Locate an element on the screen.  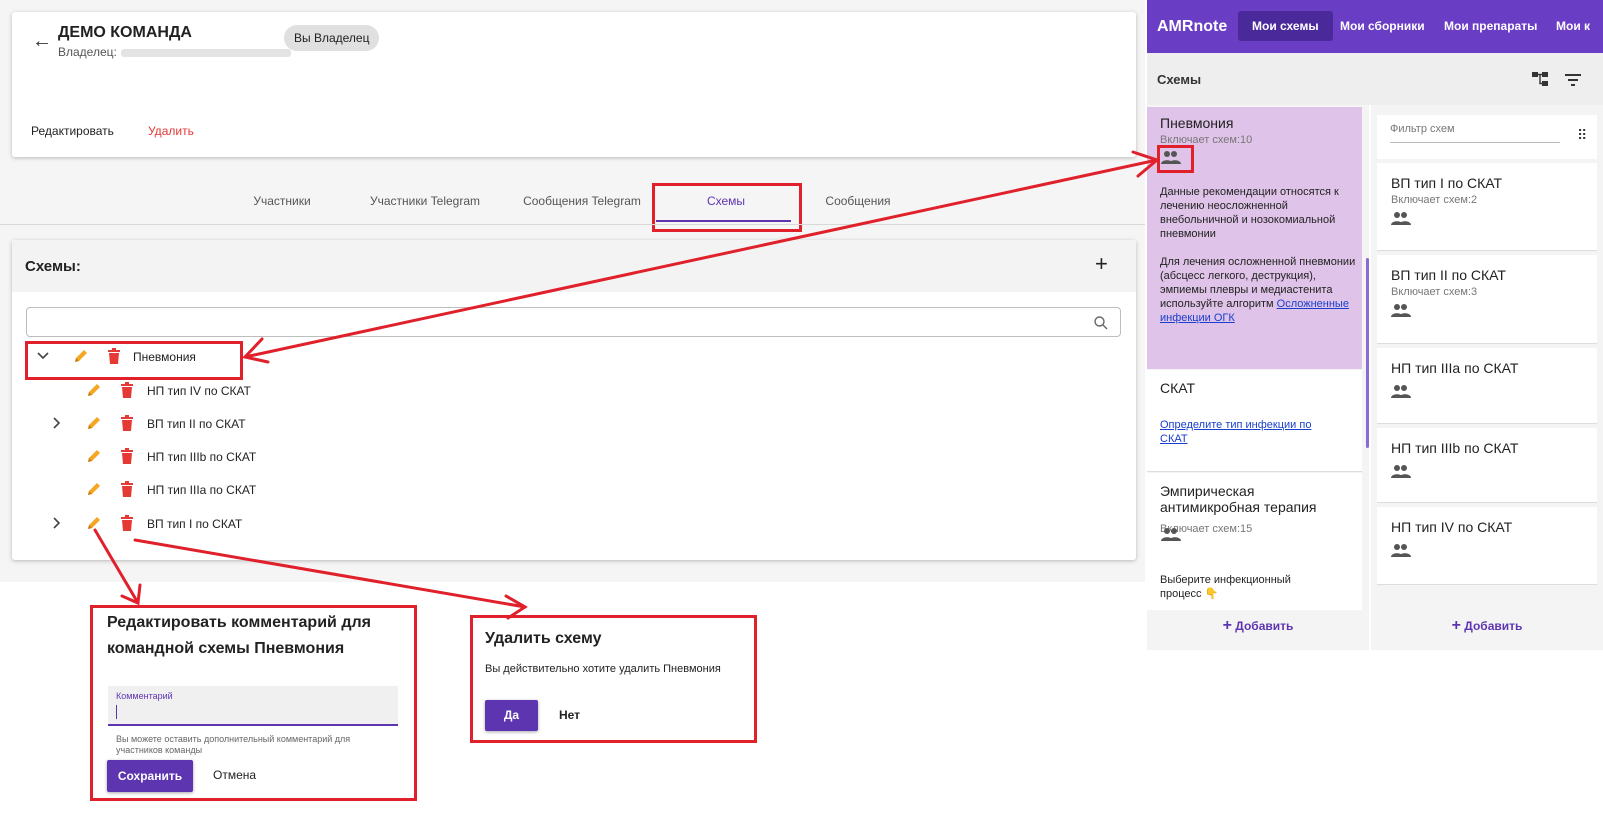
owner-email-blurred is located at coordinates (205, 52).